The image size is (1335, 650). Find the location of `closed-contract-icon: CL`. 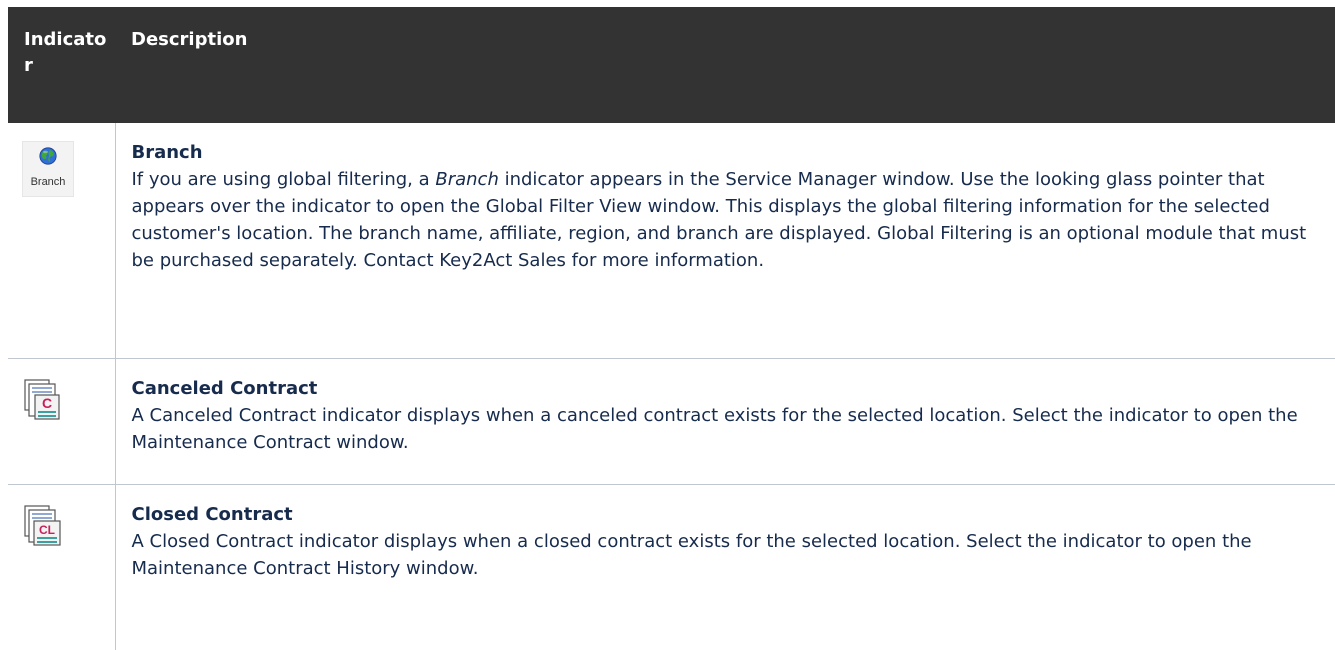

closed-contract-icon: CL is located at coordinates (42, 525).